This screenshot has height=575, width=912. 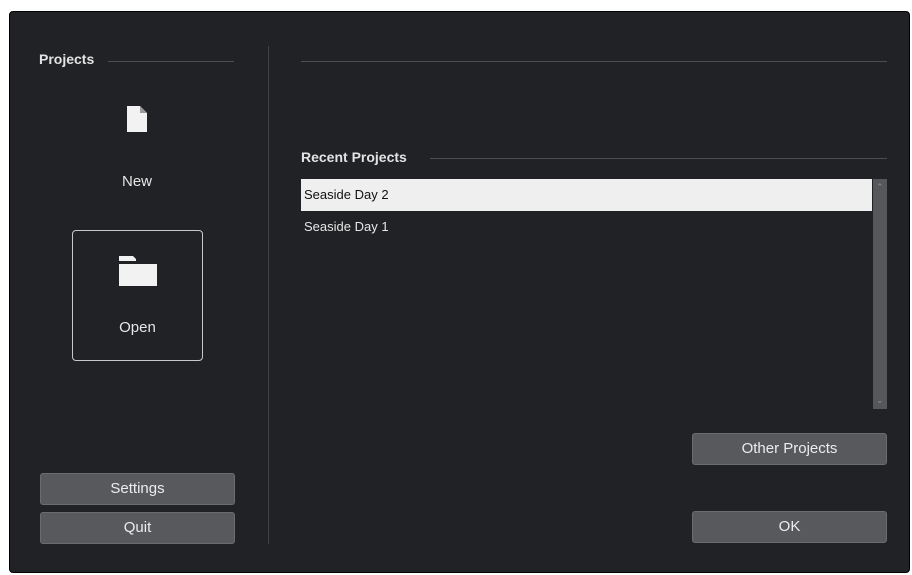 I want to click on list-scrollbar: ⌃ ⌄, so click(x=880, y=294).